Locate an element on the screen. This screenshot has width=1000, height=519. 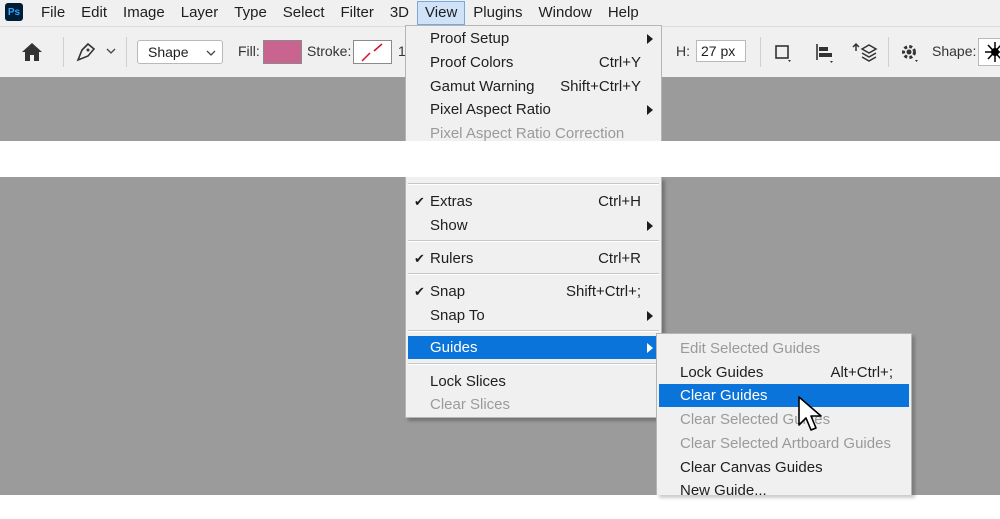
menu-image: Image is located at coordinates (144, 13).